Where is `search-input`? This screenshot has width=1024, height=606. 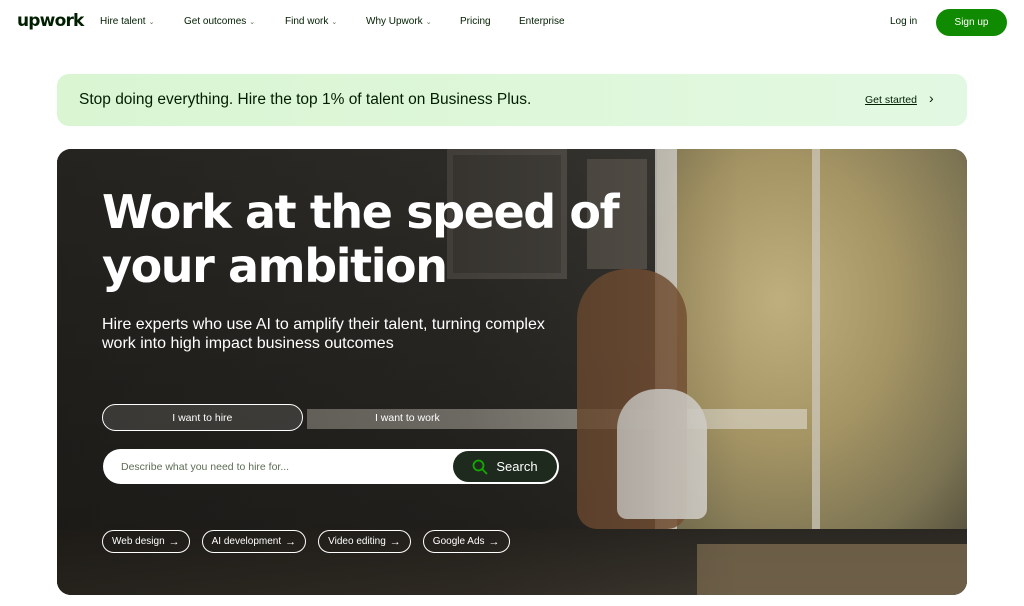 search-input is located at coordinates (273, 466).